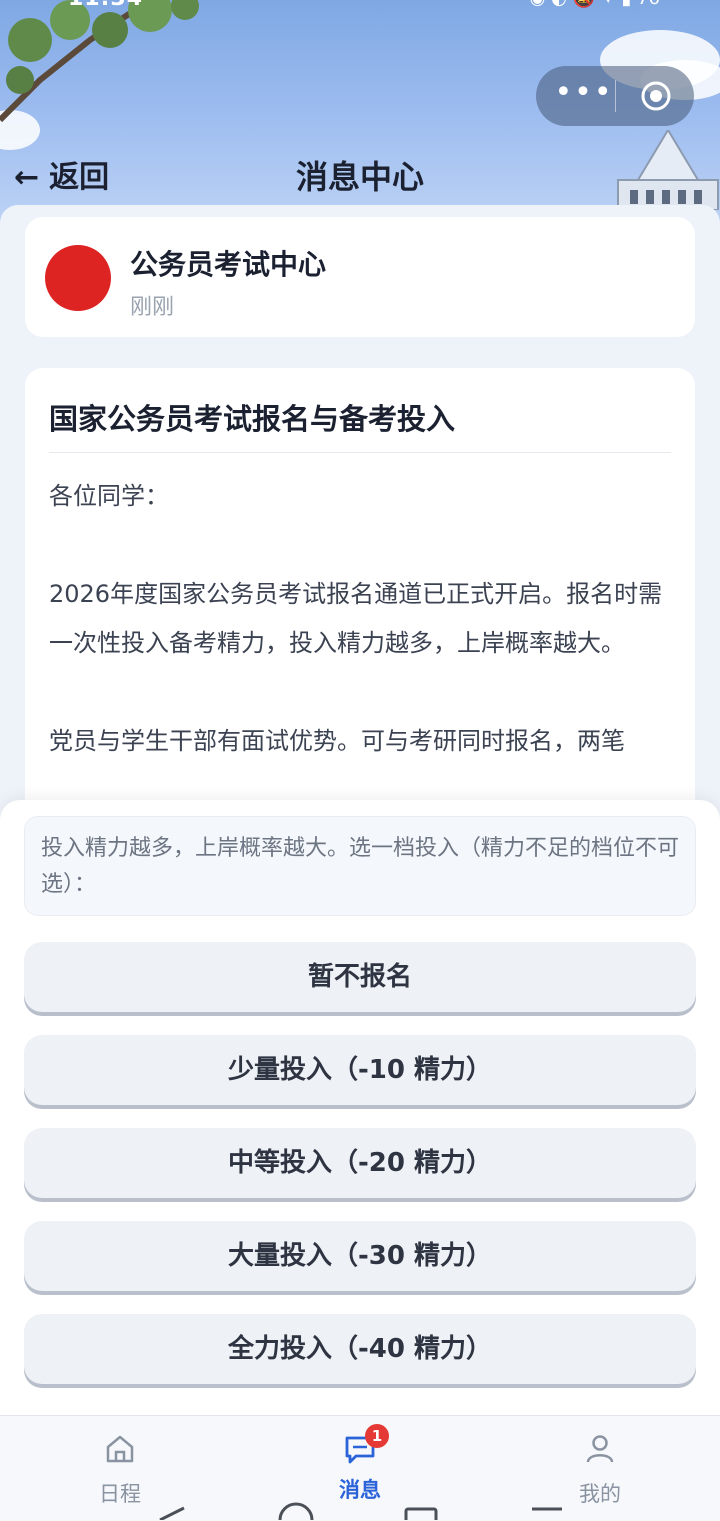 Image resolution: width=720 pixels, height=1521 pixels. I want to click on tree-branch-decoration, so click(99, 61).